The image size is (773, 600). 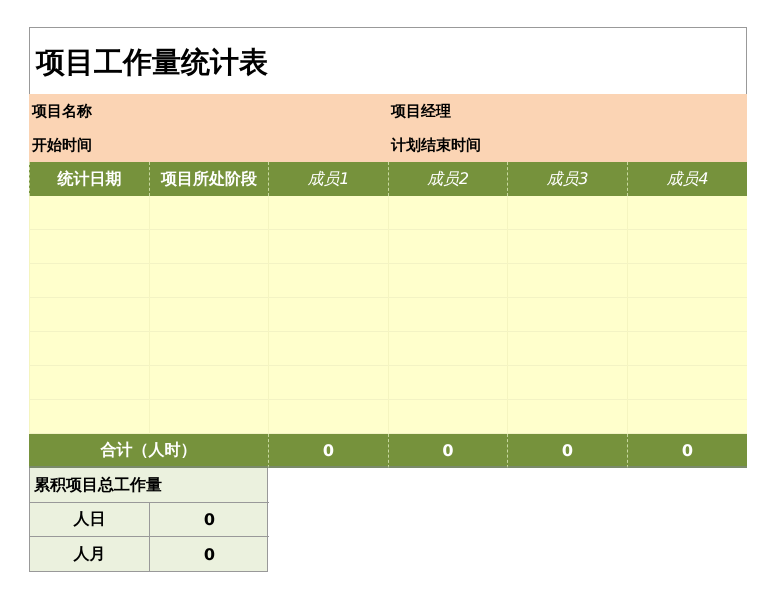 What do you see at coordinates (90, 554) in the screenshot?
I see `summary-label: 人月` at bounding box center [90, 554].